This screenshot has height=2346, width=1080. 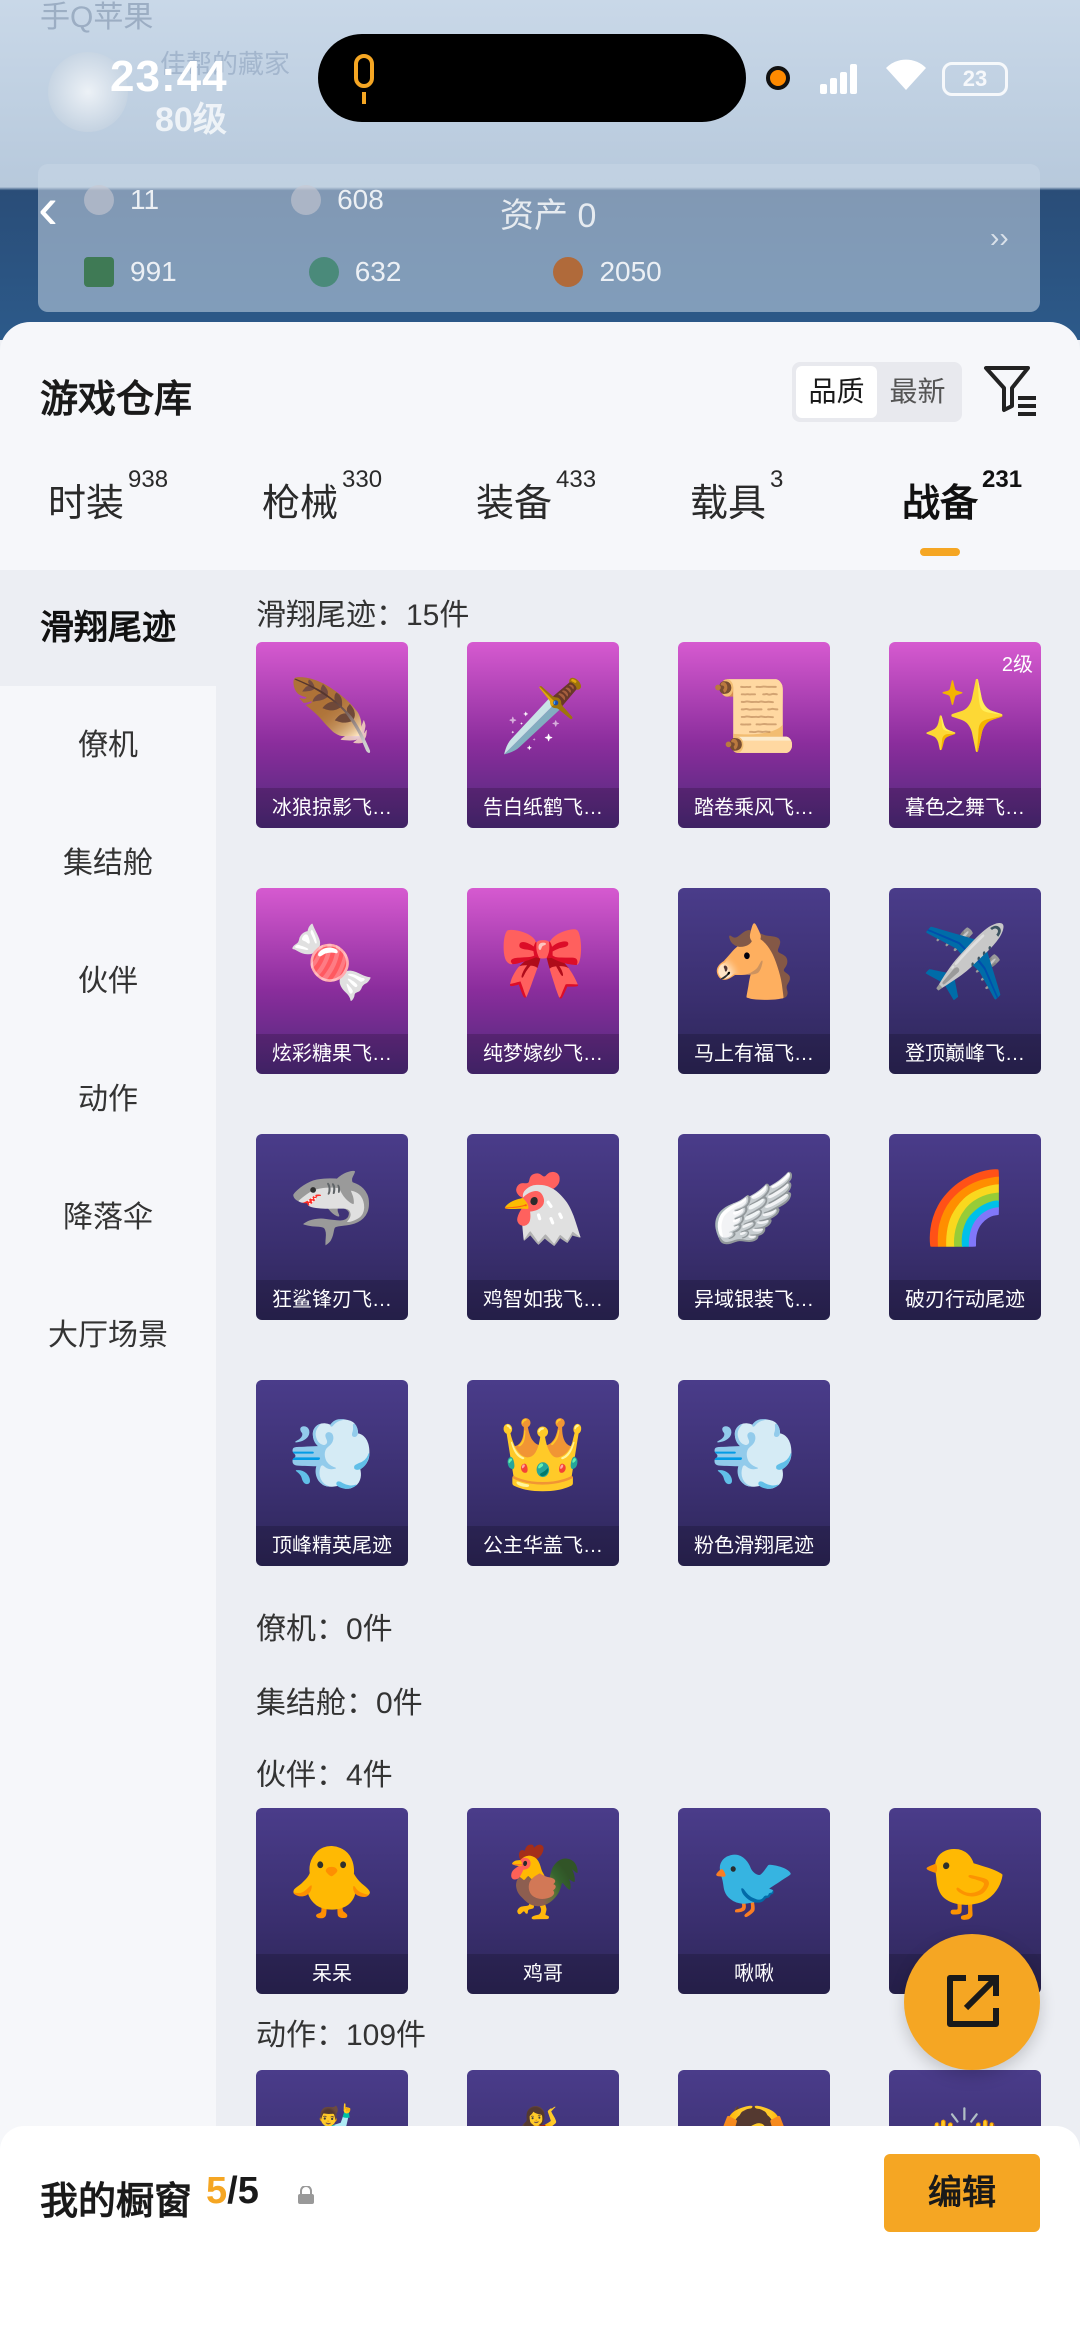 I want to click on sidebar-item-wingman: 僚机, so click(x=108, y=746).